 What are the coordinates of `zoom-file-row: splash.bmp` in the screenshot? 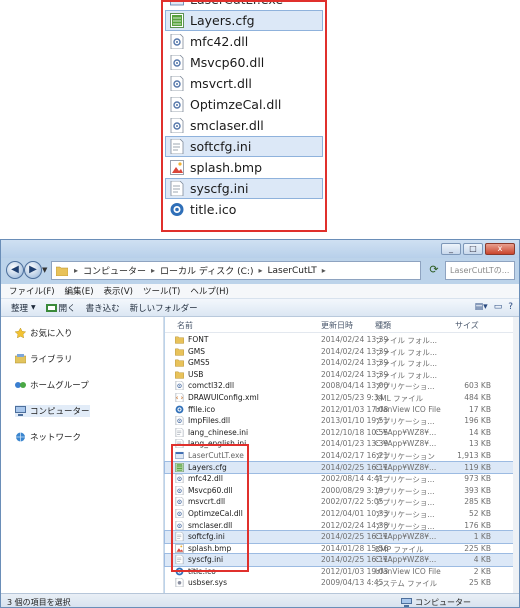 It's located at (244, 167).